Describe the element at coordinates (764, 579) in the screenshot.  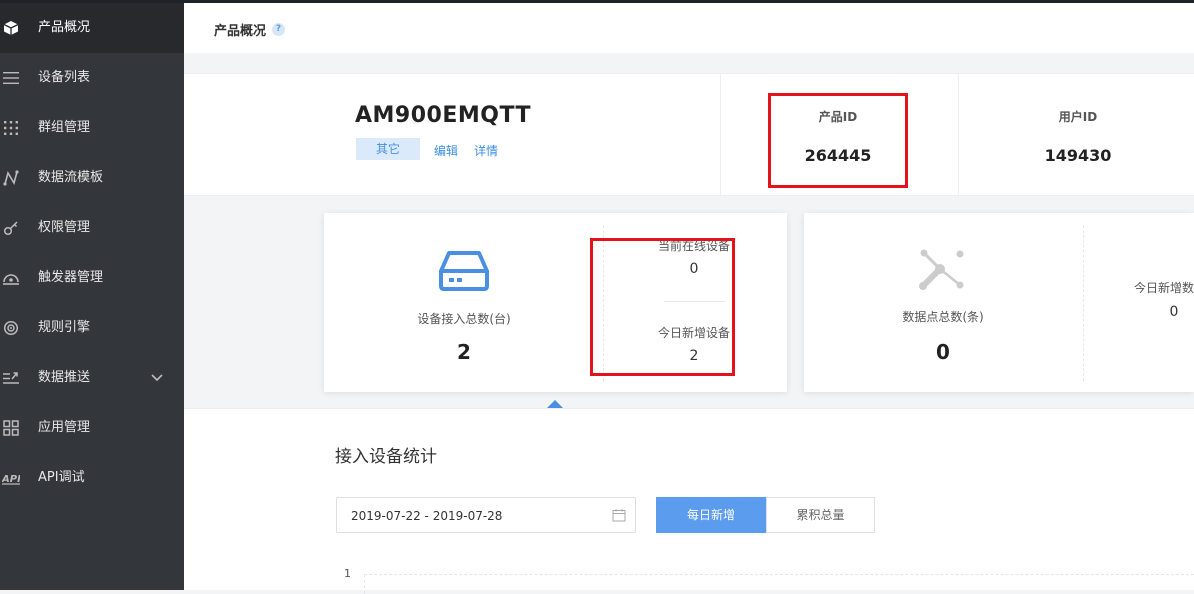
I see `device-stats-chart: 1` at that location.